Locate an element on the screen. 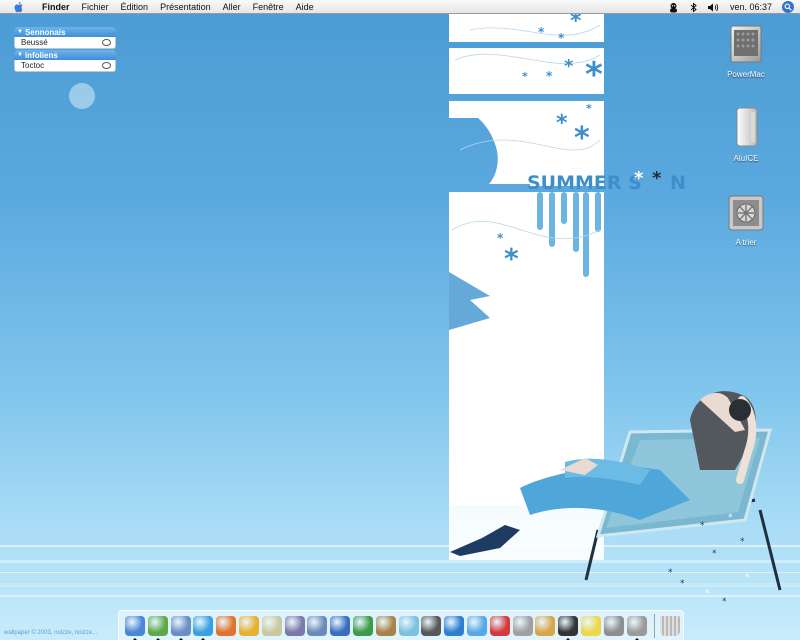 The image size is (800, 640). popcorn-icon is located at coordinates (545, 625).